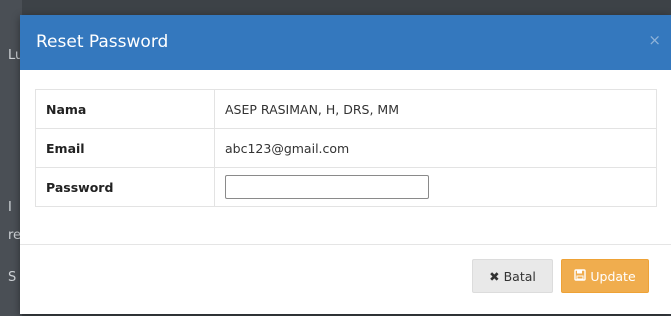 This screenshot has width=671, height=316. What do you see at coordinates (327, 187) in the screenshot?
I see `password-input` at bounding box center [327, 187].